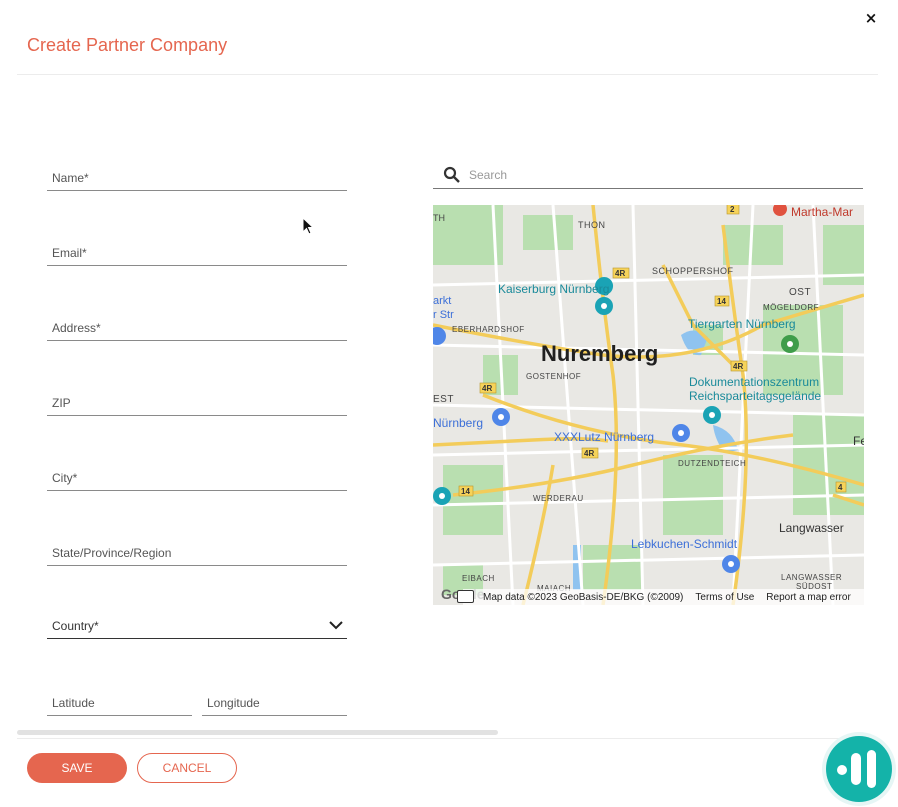 The image size is (898, 807). What do you see at coordinates (75, 626) in the screenshot?
I see `country-label: Country*` at bounding box center [75, 626].